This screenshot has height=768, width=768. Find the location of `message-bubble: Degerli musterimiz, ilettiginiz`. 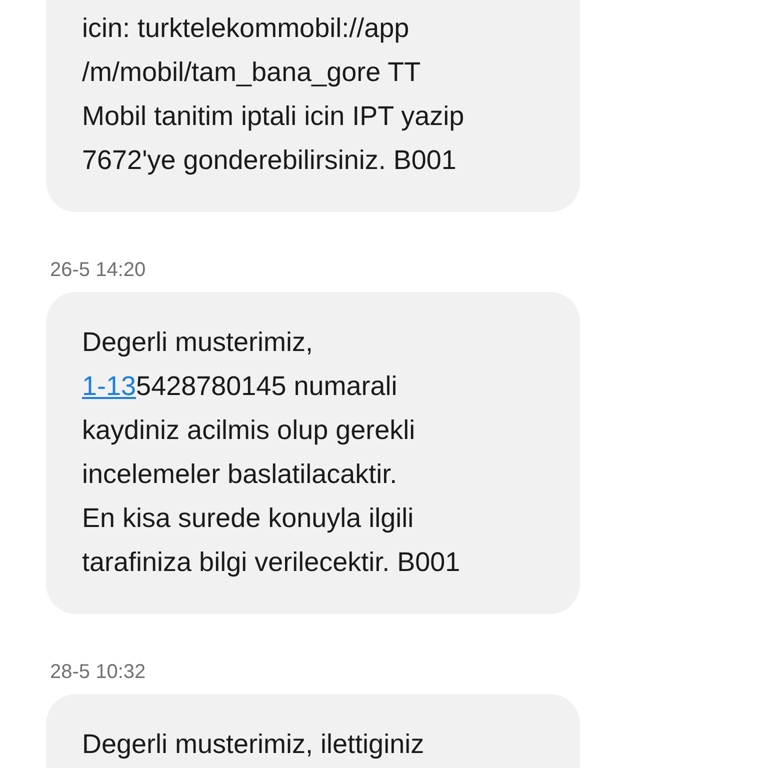

message-bubble: Degerli musterimiz, ilettiginiz is located at coordinates (313, 731).